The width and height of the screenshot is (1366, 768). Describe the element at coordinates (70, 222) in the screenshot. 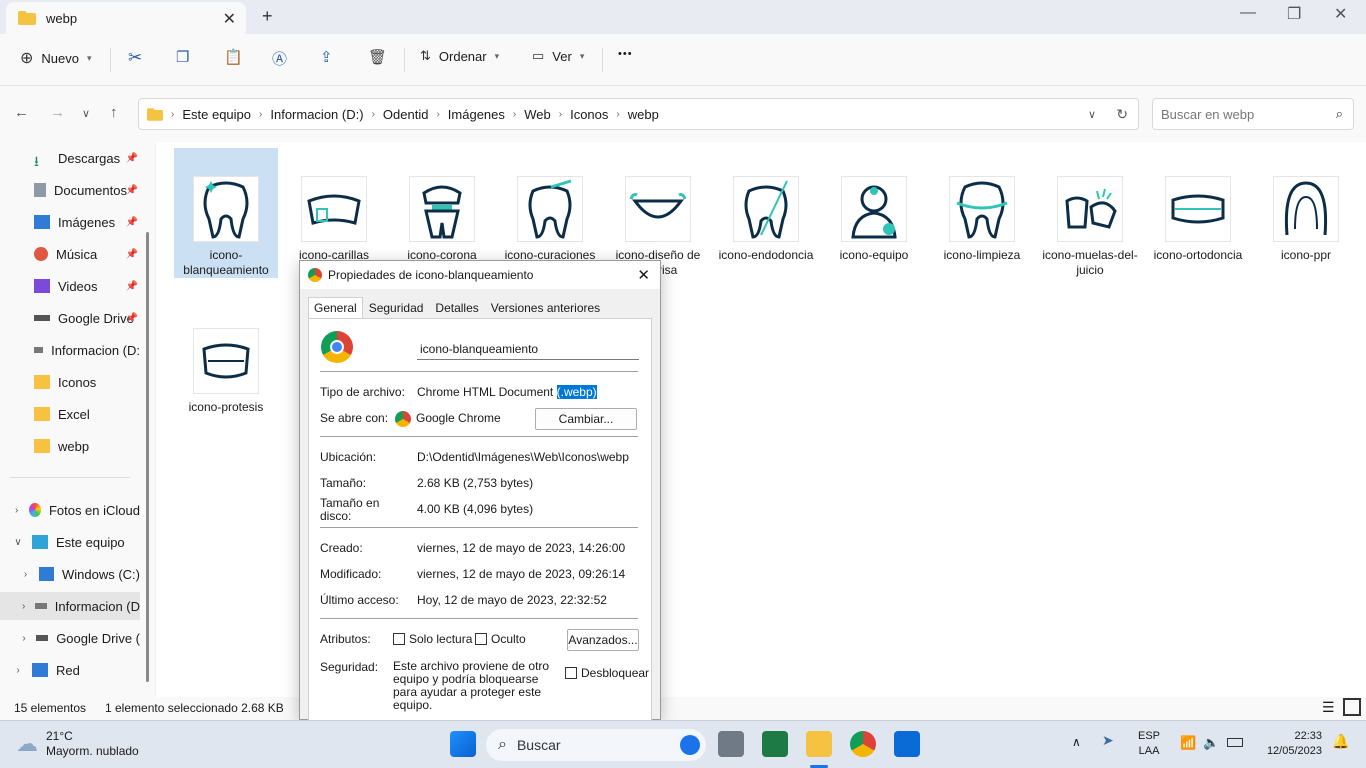

I see `sidebar-item-imagenes: Imágenes 📌` at that location.